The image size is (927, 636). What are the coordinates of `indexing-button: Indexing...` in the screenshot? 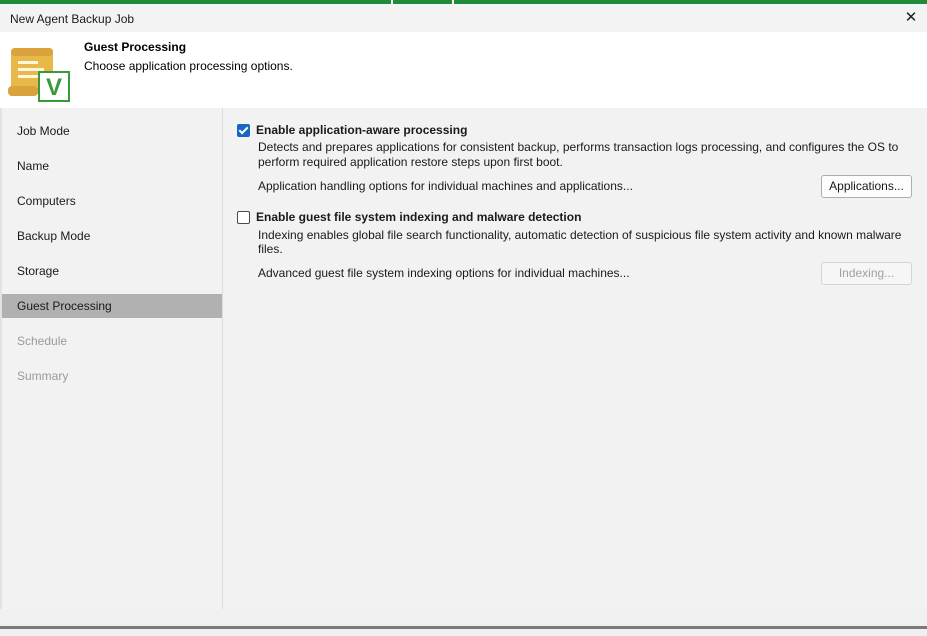 It's located at (866, 273).